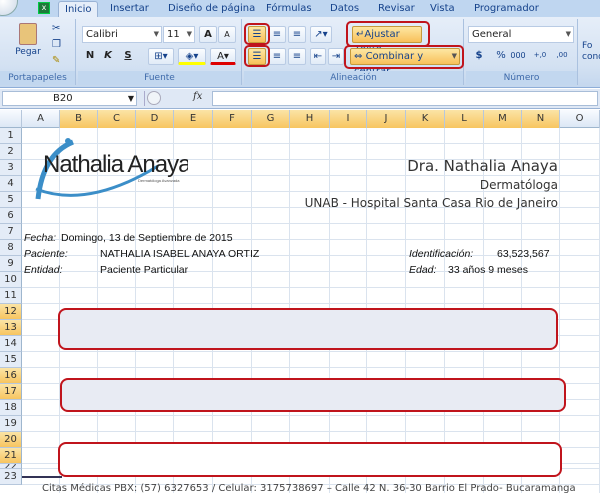  I want to click on row-header-18: 18, so click(11, 408).